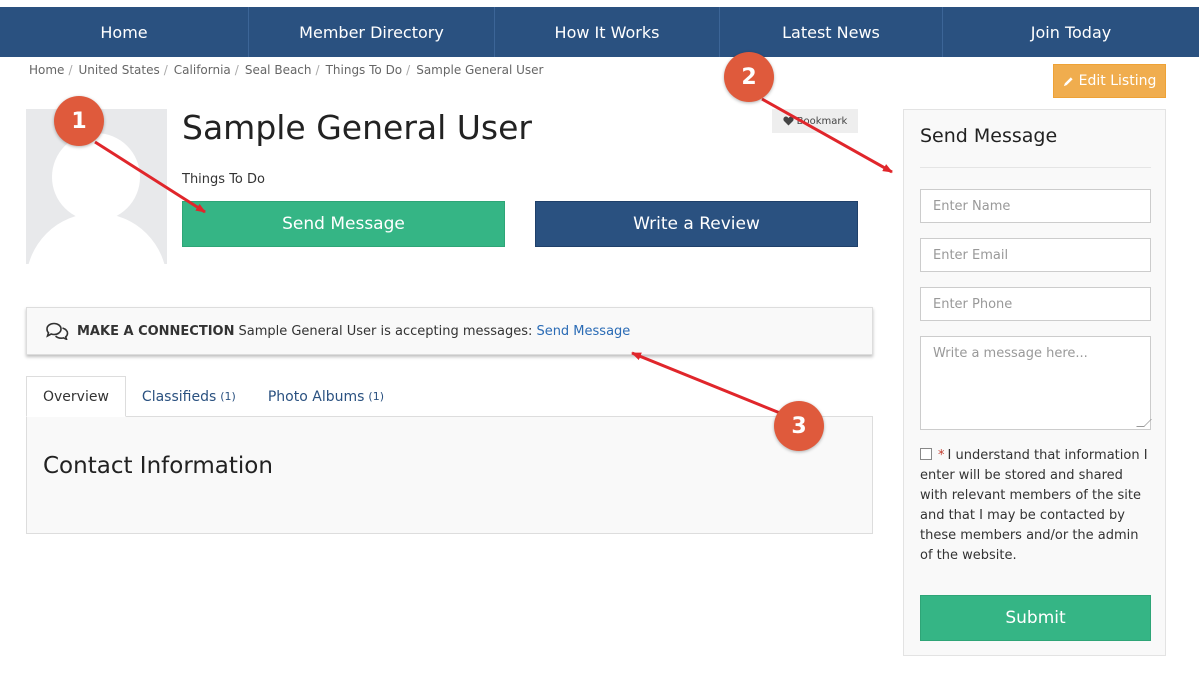 The width and height of the screenshot is (1199, 680). What do you see at coordinates (1071, 32) in the screenshot?
I see `nav-item-join-today: Join Today` at bounding box center [1071, 32].